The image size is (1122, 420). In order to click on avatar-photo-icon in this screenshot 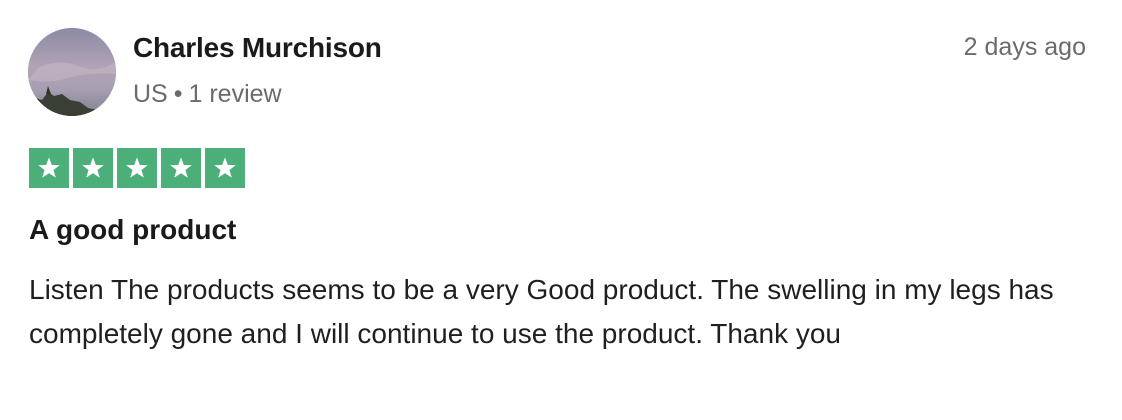, I will do `click(72, 72)`.